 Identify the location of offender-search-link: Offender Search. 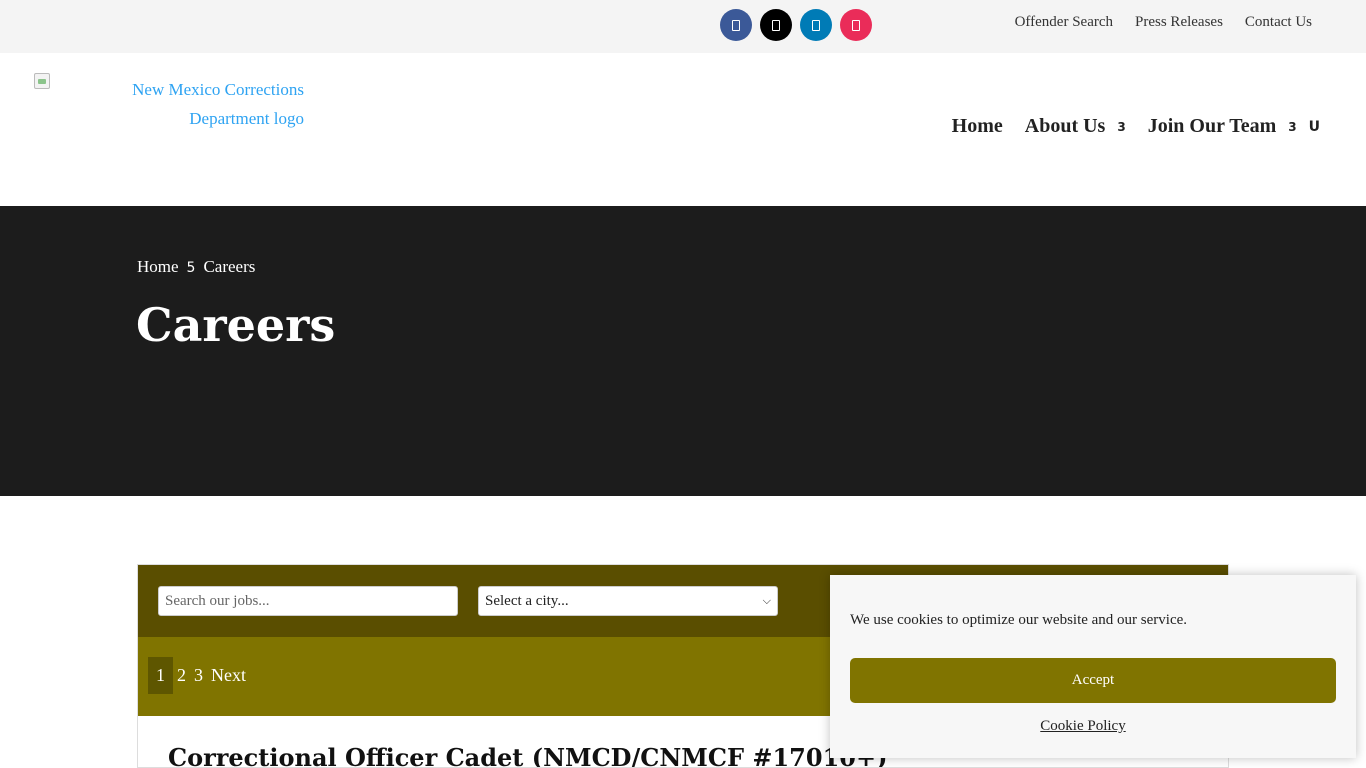
(1064, 22).